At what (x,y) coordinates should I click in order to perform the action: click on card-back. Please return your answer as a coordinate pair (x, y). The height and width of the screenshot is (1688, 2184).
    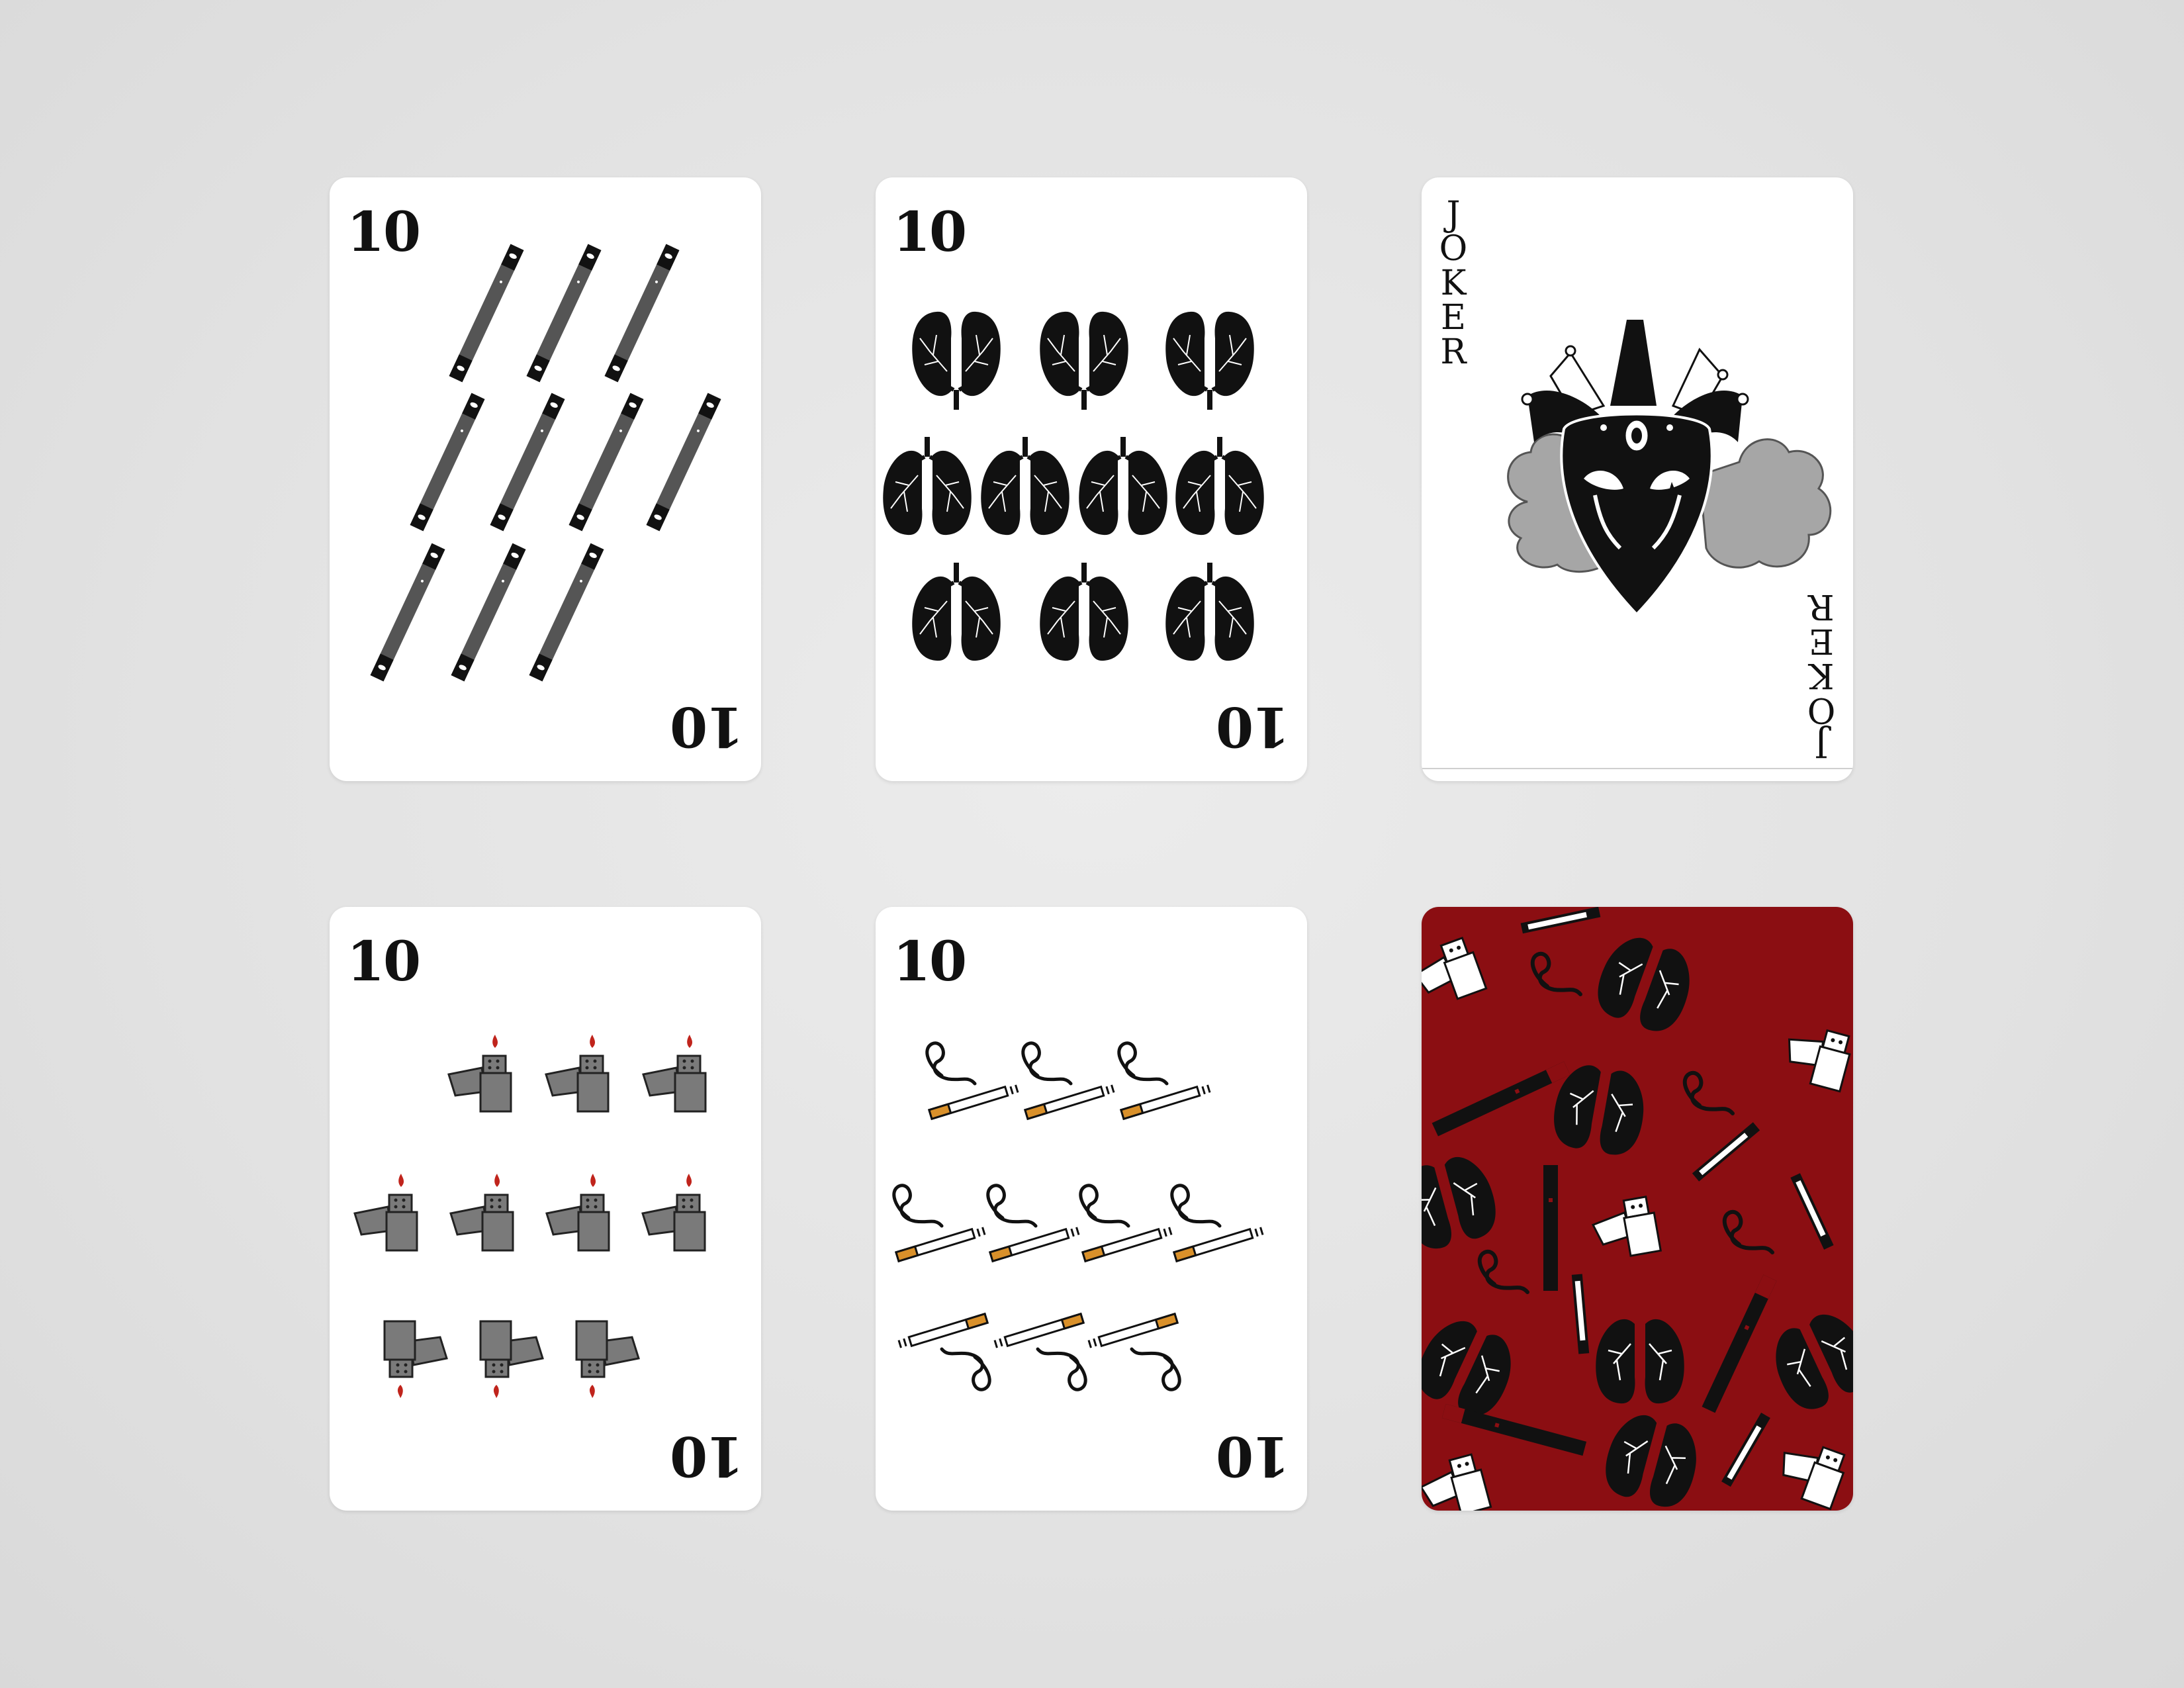
    Looking at the image, I should click on (1638, 1209).